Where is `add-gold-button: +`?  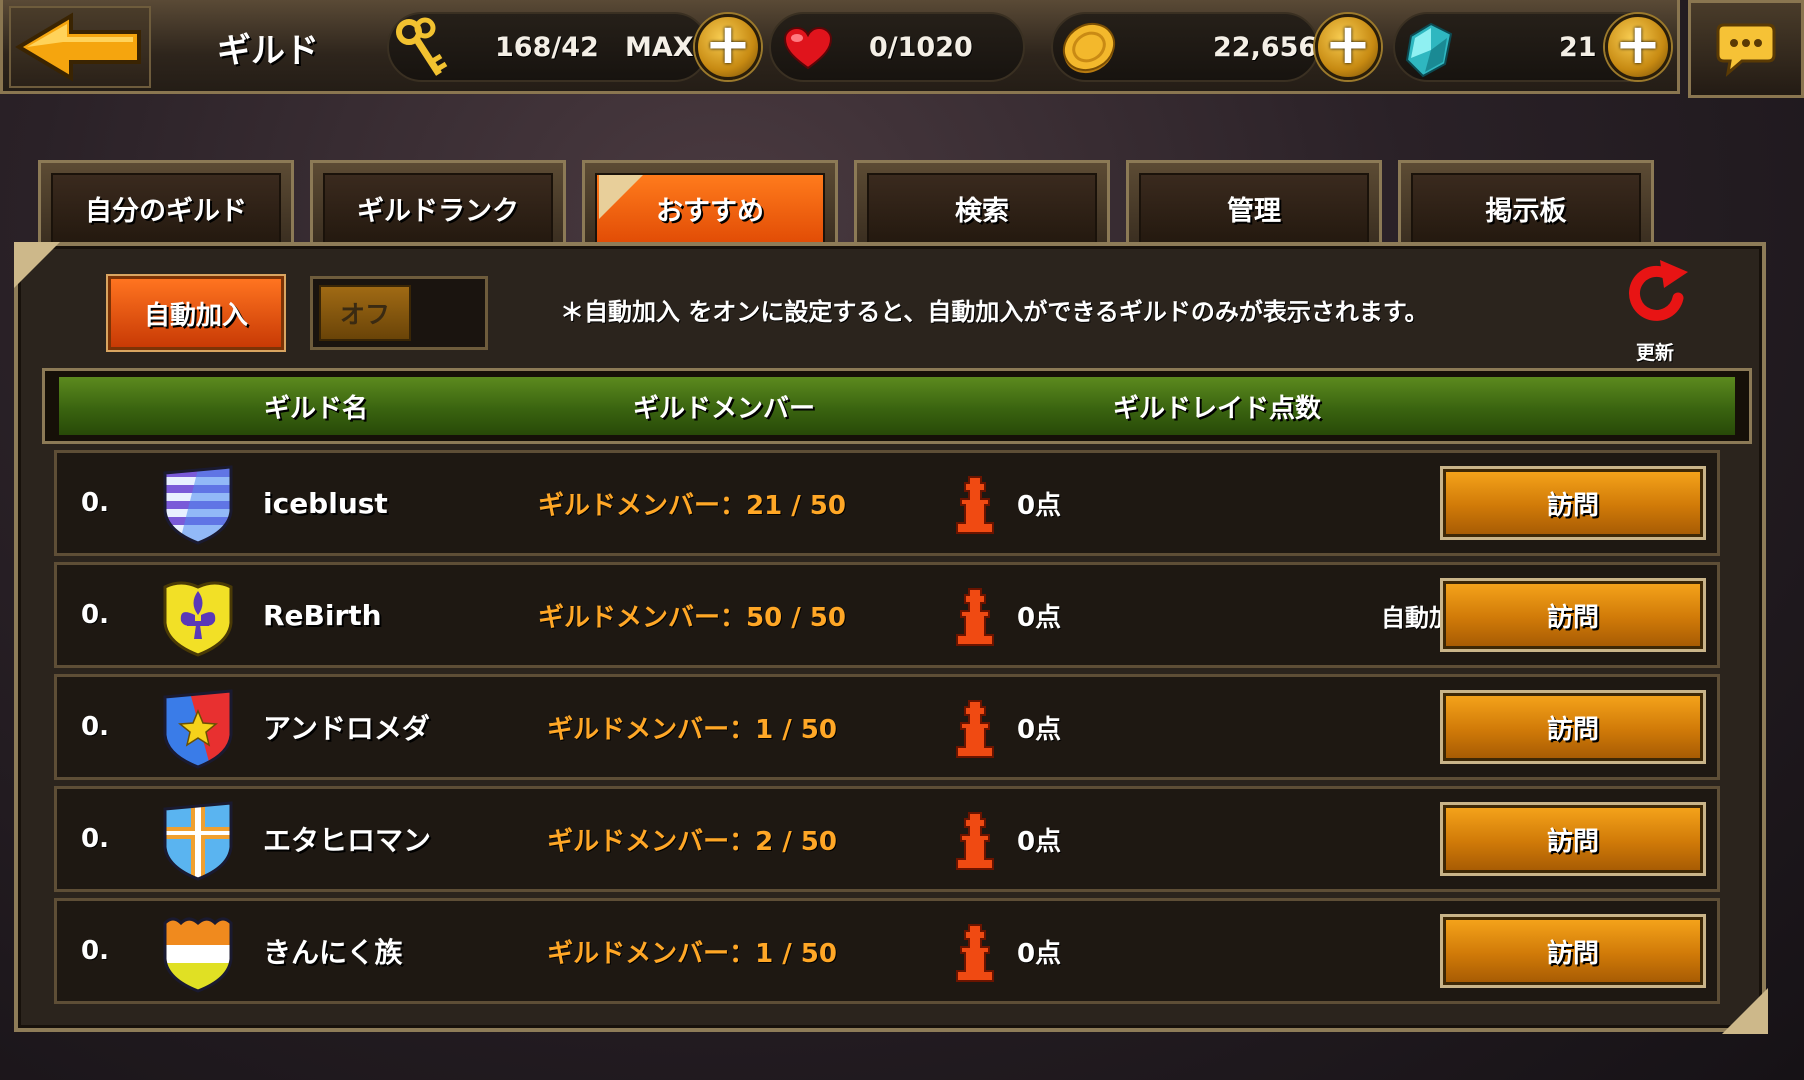 add-gold-button: + is located at coordinates (1348, 47).